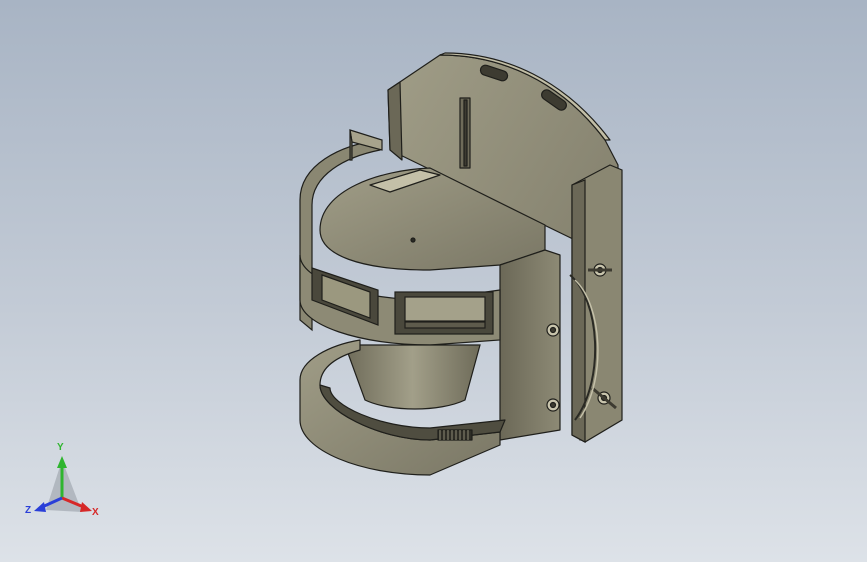 The width and height of the screenshot is (867, 562). I want to click on side-bracket, so click(597, 304).